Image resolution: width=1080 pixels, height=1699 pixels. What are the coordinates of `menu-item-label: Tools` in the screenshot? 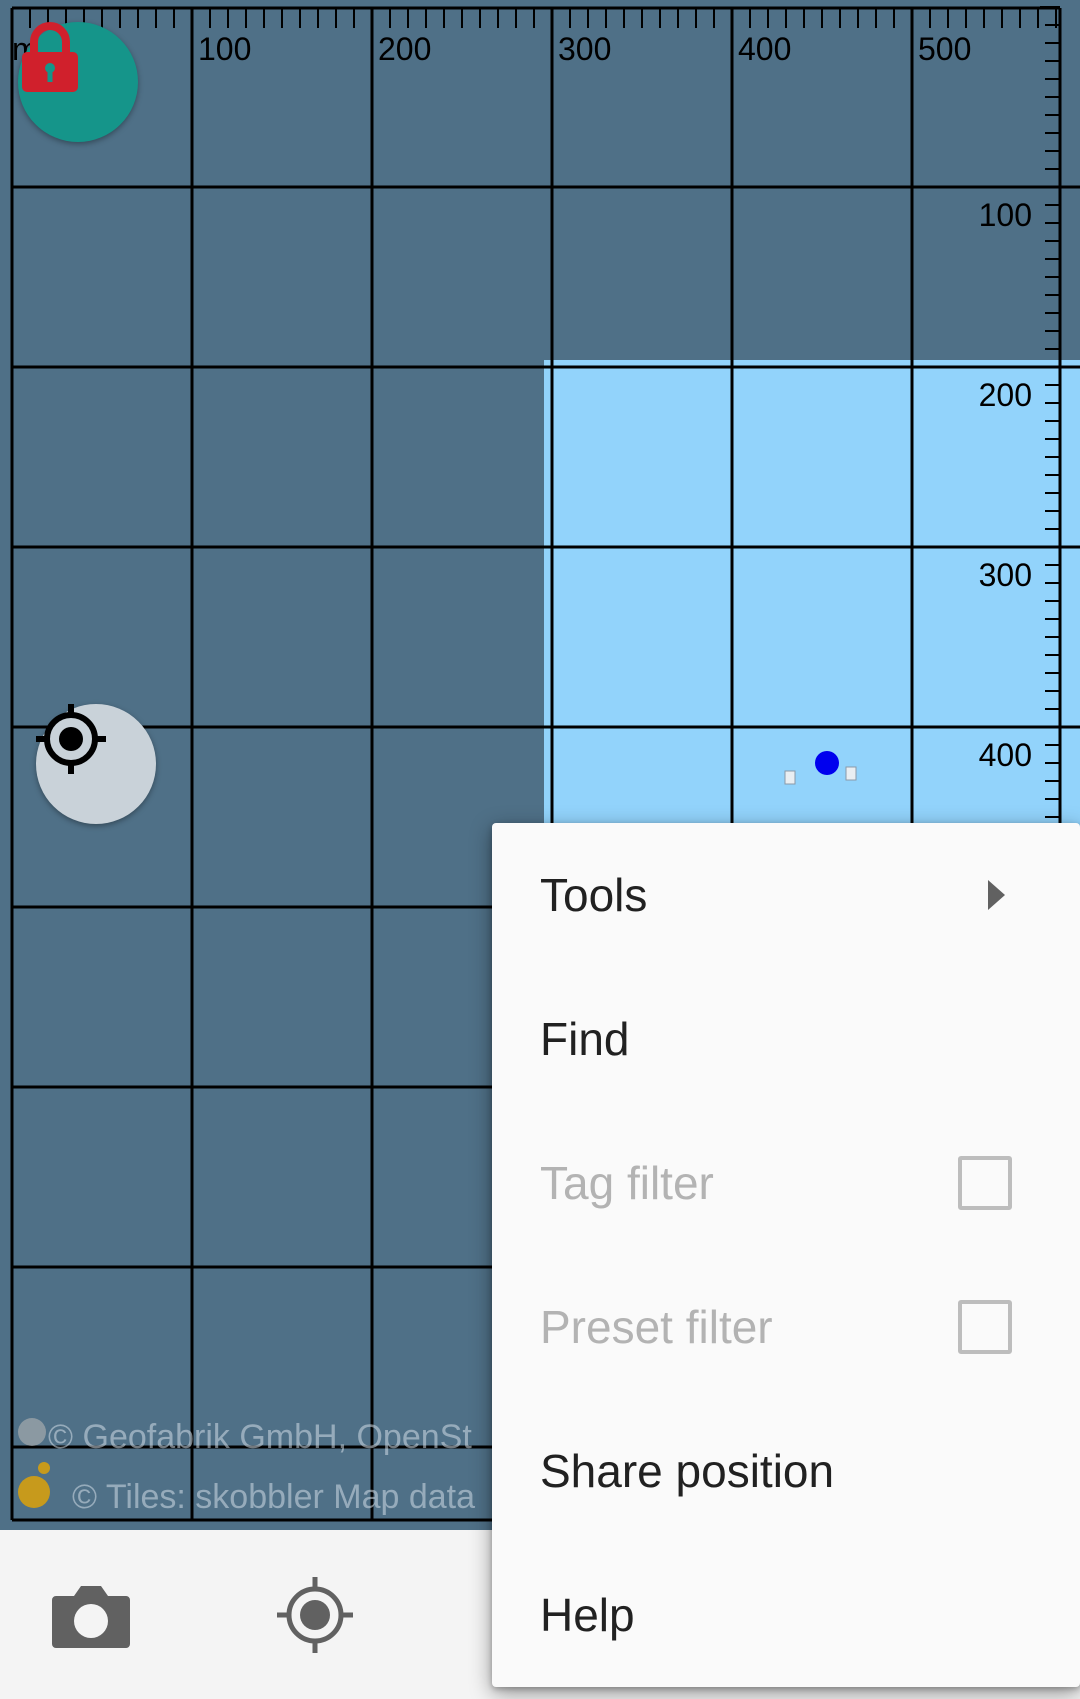 It's located at (594, 895).